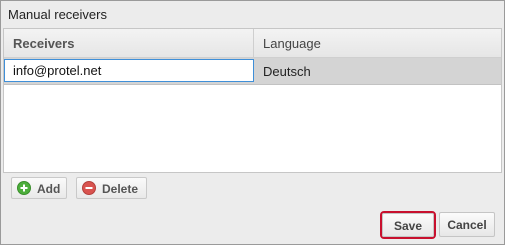  What do you see at coordinates (467, 224) in the screenshot?
I see `cancel-button: Cancel` at bounding box center [467, 224].